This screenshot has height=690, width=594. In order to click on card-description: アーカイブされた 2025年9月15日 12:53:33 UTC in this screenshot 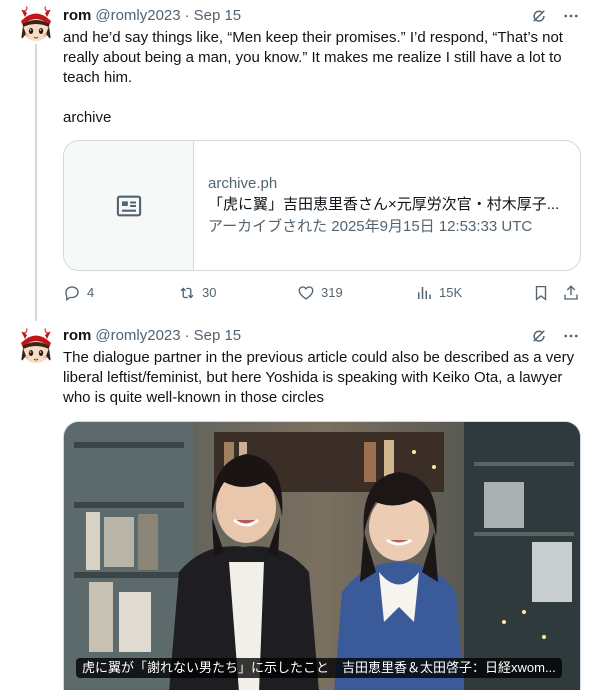, I will do `click(370, 226)`.